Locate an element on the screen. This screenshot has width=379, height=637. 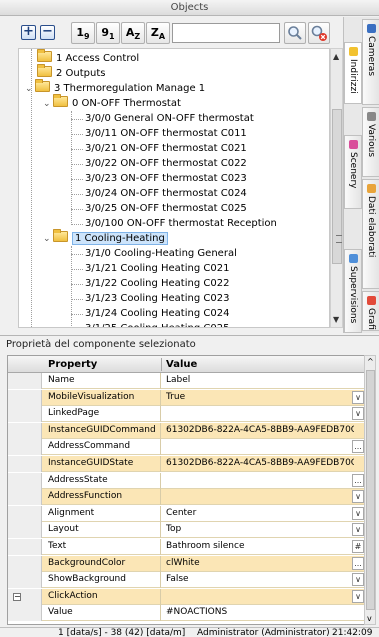
side-tab-indirizzi: Indirizzi is located at coordinates (353, 73).